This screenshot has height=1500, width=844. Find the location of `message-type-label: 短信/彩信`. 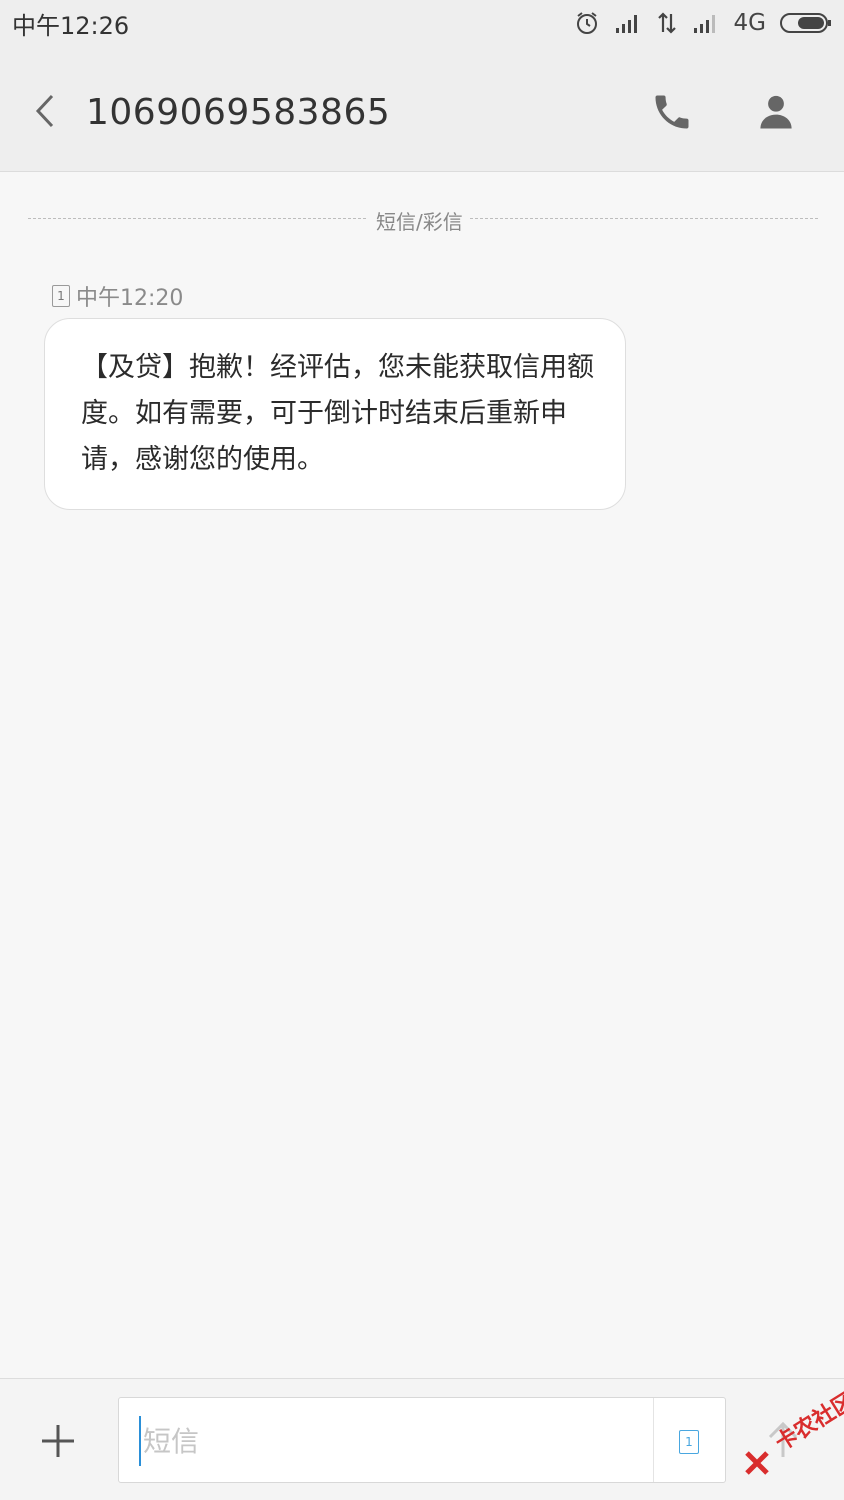

message-type-label: 短信/彩信 is located at coordinates (419, 222).